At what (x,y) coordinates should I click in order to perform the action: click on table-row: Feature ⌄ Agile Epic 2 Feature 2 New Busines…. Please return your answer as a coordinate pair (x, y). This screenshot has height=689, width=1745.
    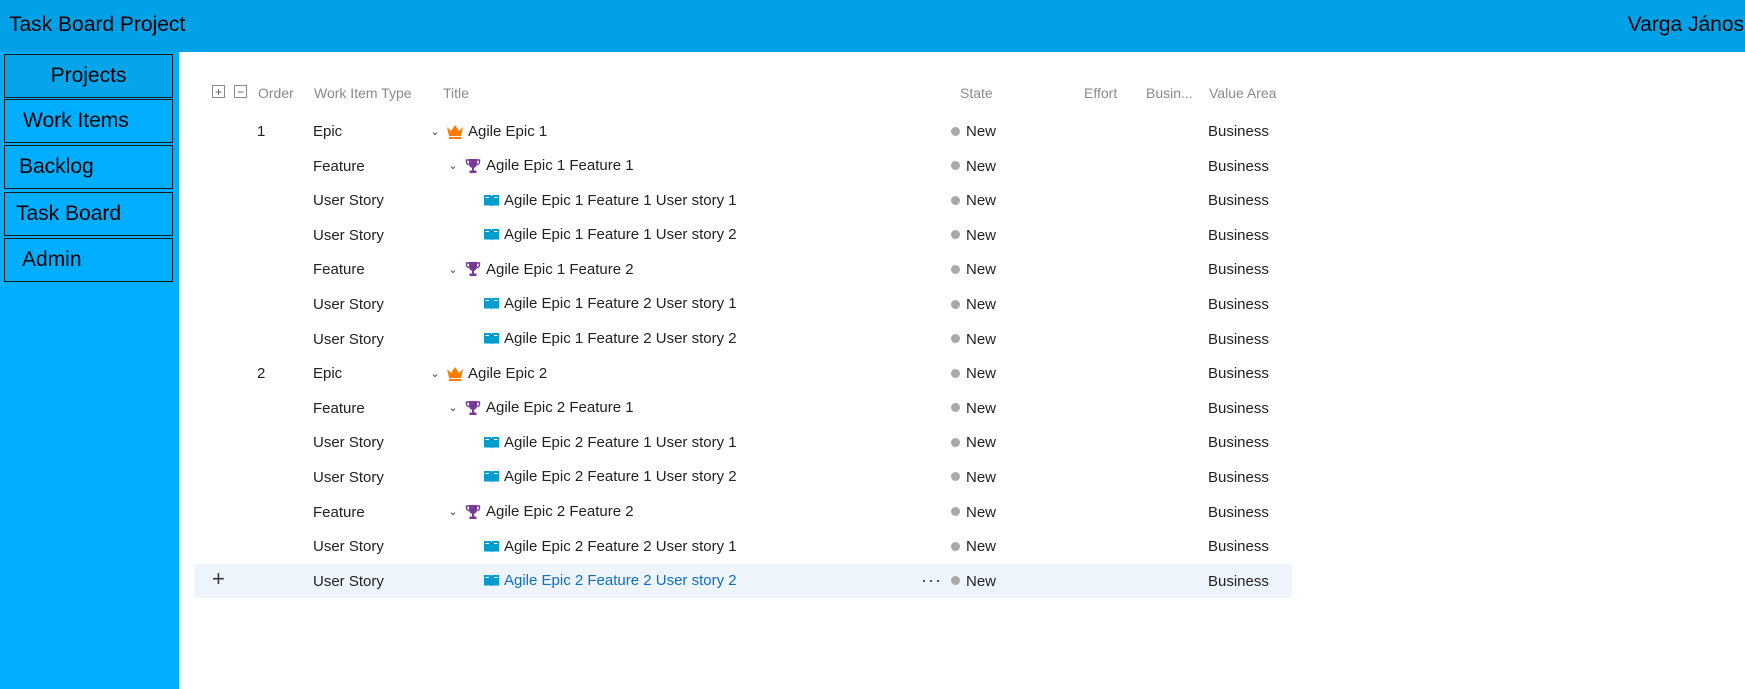
    Looking at the image, I should click on (743, 512).